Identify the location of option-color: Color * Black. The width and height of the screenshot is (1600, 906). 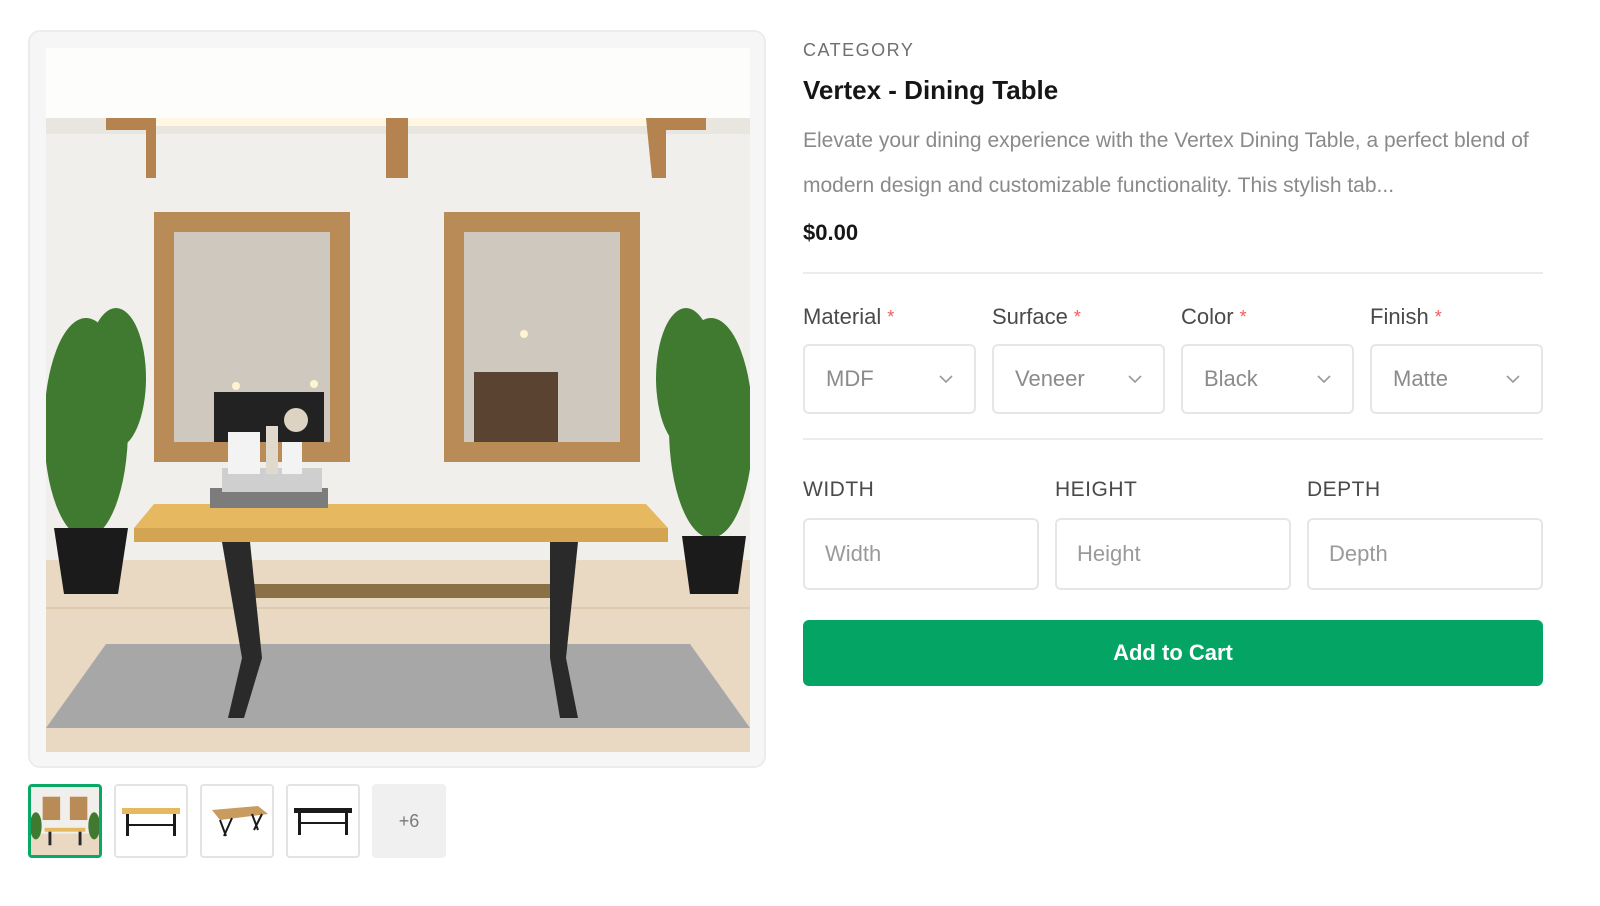
(1267, 359).